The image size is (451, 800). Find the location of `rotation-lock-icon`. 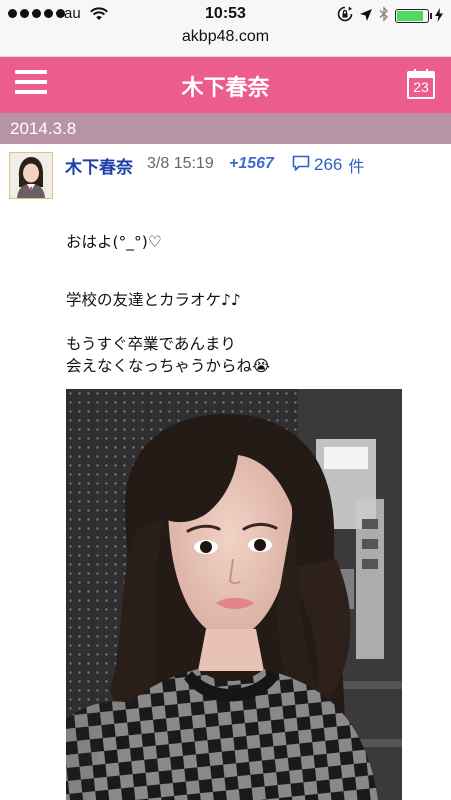

rotation-lock-icon is located at coordinates (345, 16).